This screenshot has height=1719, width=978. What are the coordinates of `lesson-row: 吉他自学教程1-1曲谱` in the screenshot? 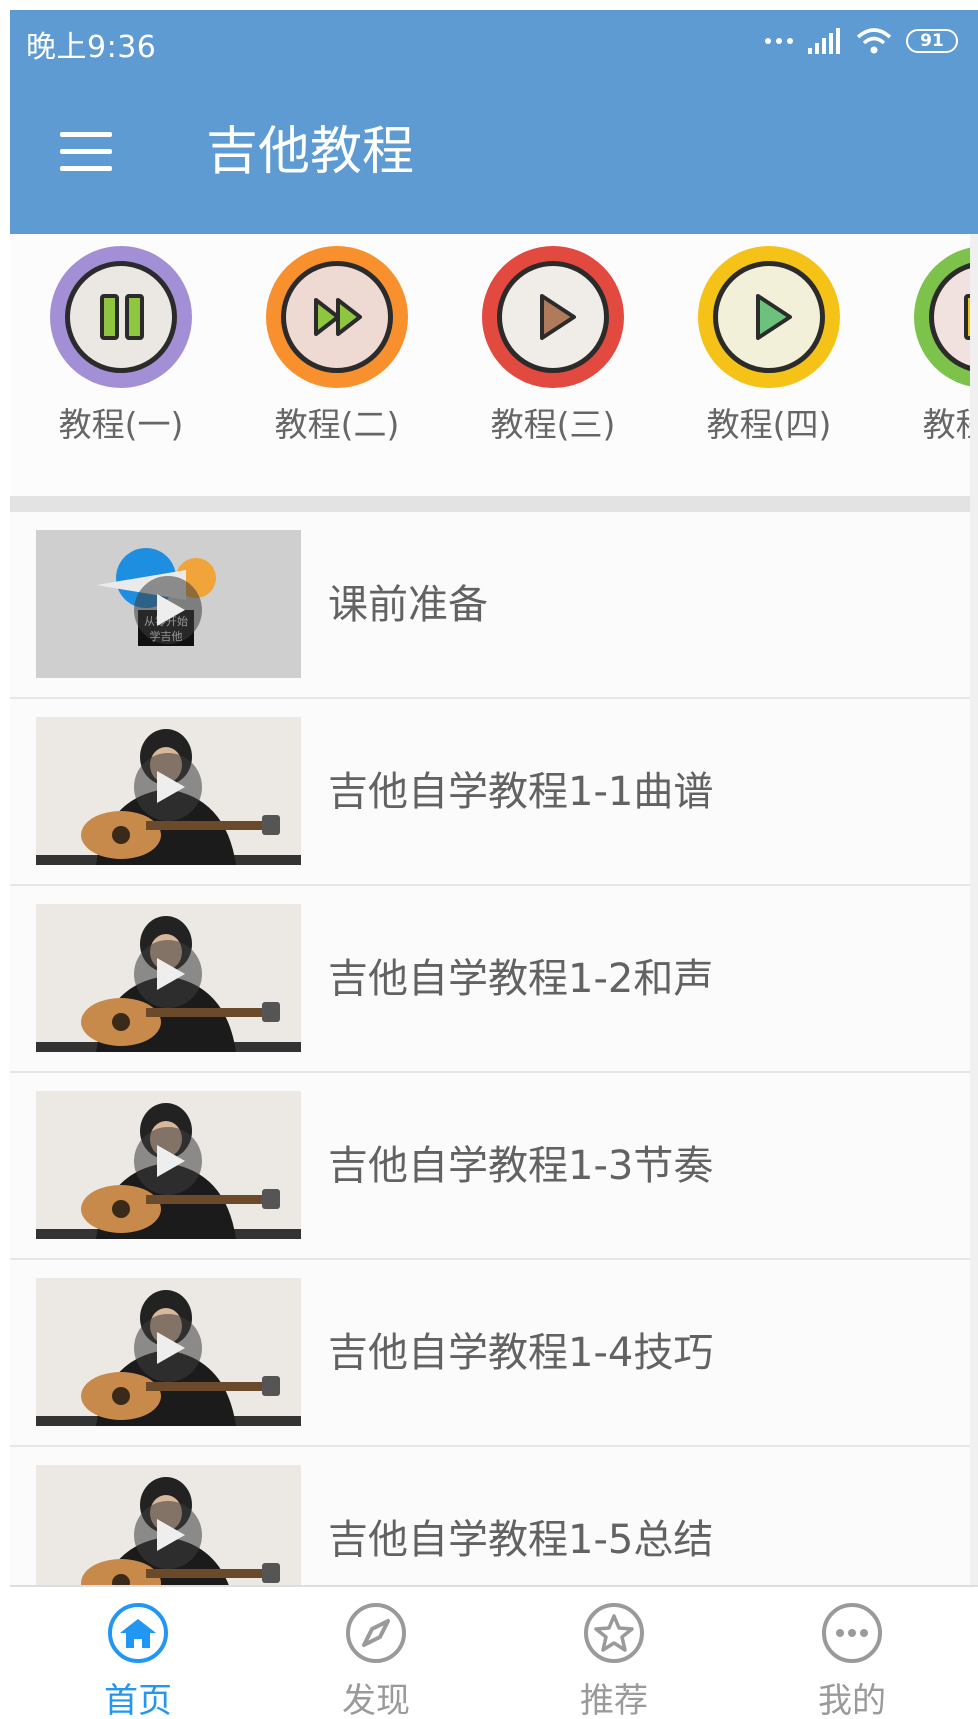 It's located at (494, 792).